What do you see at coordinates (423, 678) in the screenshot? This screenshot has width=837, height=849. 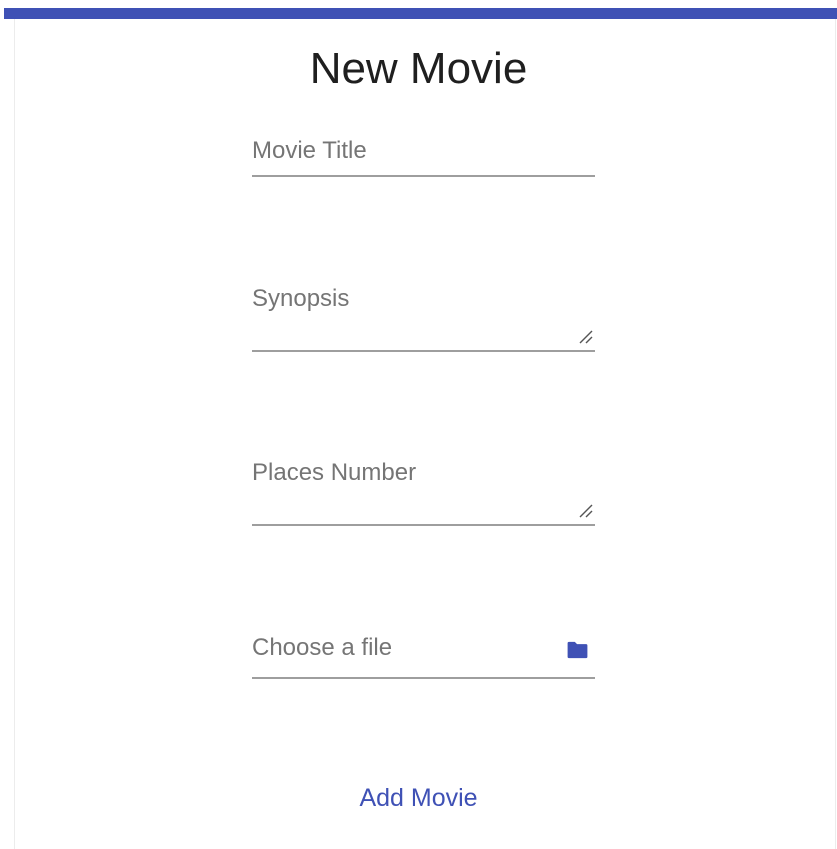 I see `file-chooser-underline` at bounding box center [423, 678].